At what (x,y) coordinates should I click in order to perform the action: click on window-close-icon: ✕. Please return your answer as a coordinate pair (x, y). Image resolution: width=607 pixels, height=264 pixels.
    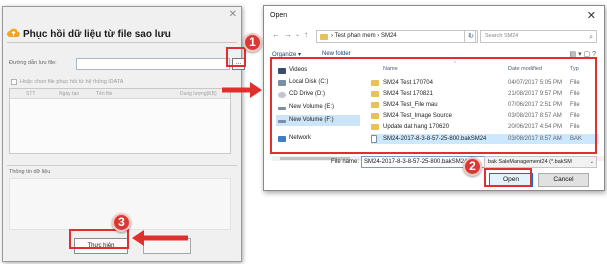
    Looking at the image, I should click on (233, 14).